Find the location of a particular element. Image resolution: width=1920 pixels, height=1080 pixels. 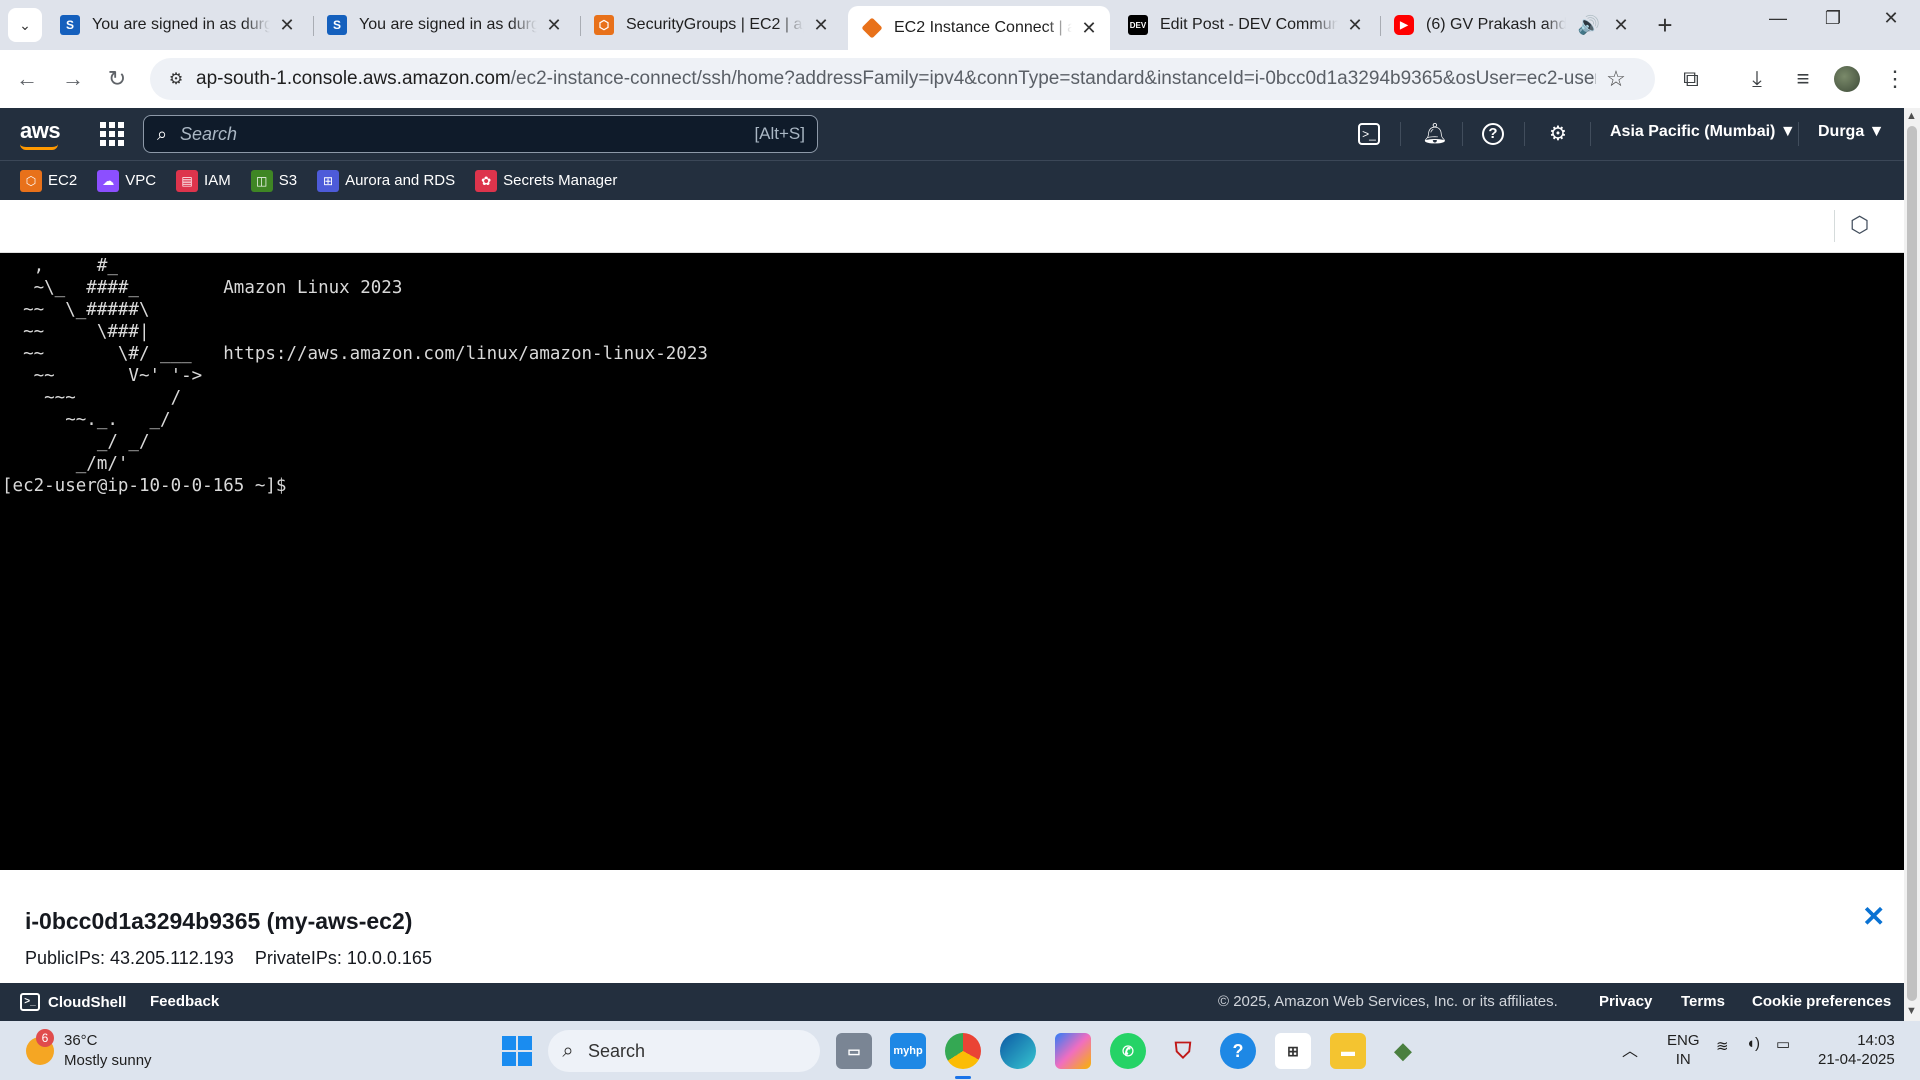

public-ip: PublicIPs: 43.205.112.193 is located at coordinates (129, 958).